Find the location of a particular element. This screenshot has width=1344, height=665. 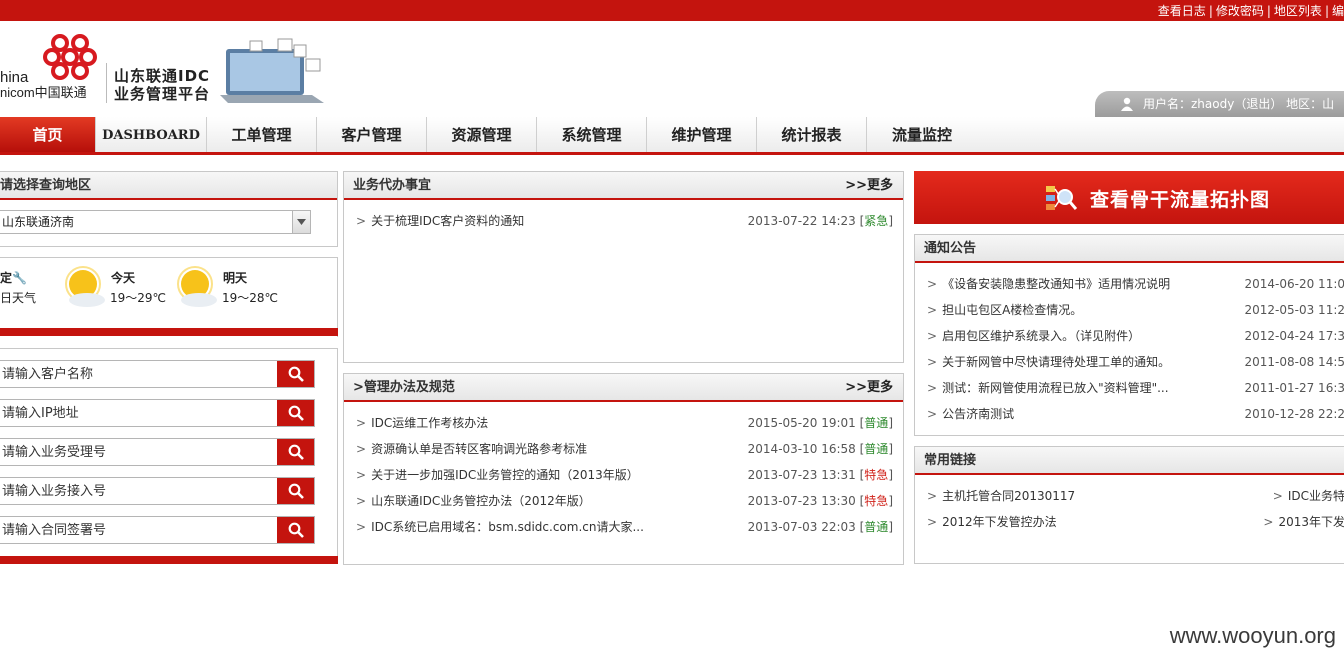

rule-item-date: 2013-07-03 22:03 [普通] is located at coordinates (820, 527).